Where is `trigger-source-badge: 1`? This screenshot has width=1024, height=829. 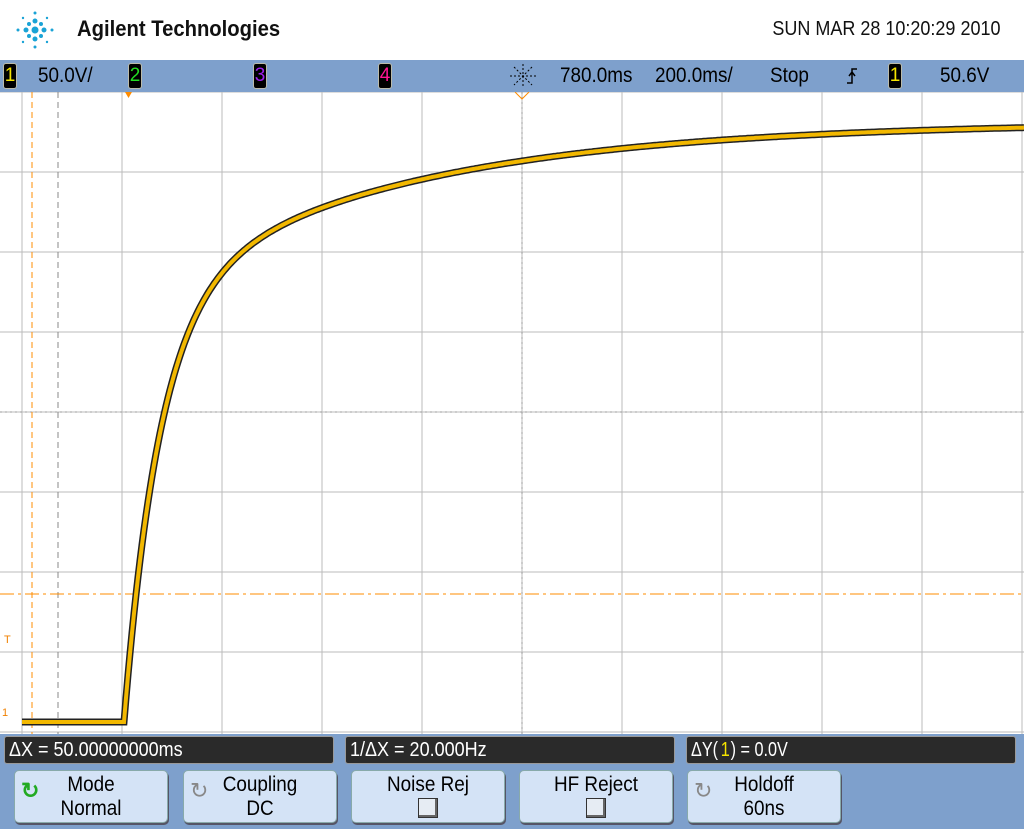
trigger-source-badge: 1 is located at coordinates (895, 76).